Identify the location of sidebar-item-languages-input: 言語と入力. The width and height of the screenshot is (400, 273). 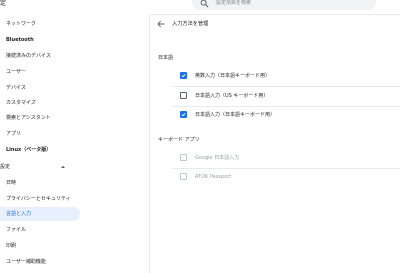
(40, 214).